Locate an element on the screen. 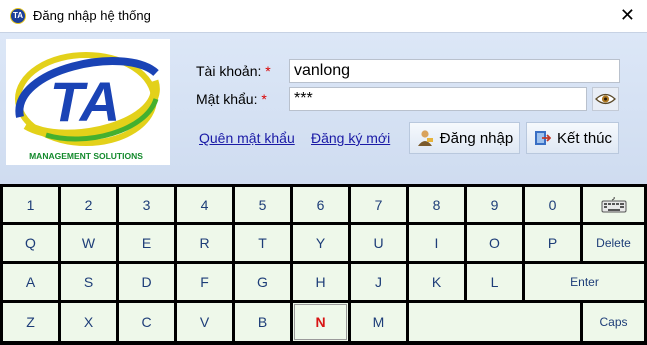  key-i: I is located at coordinates (436, 243).